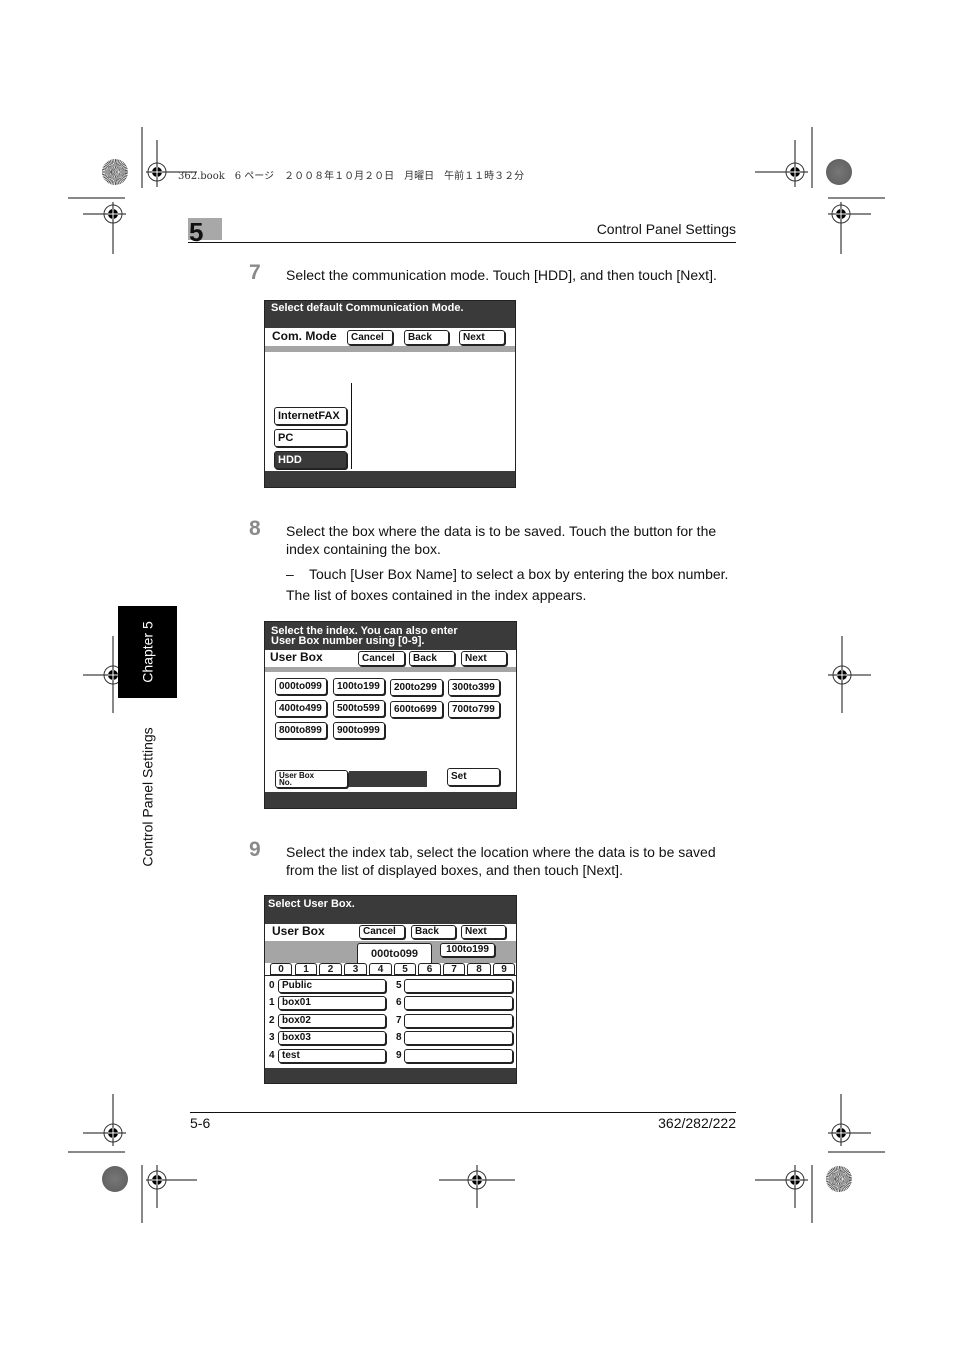 The height and width of the screenshot is (1350, 954). I want to click on user-box-no-input, so click(388, 779).